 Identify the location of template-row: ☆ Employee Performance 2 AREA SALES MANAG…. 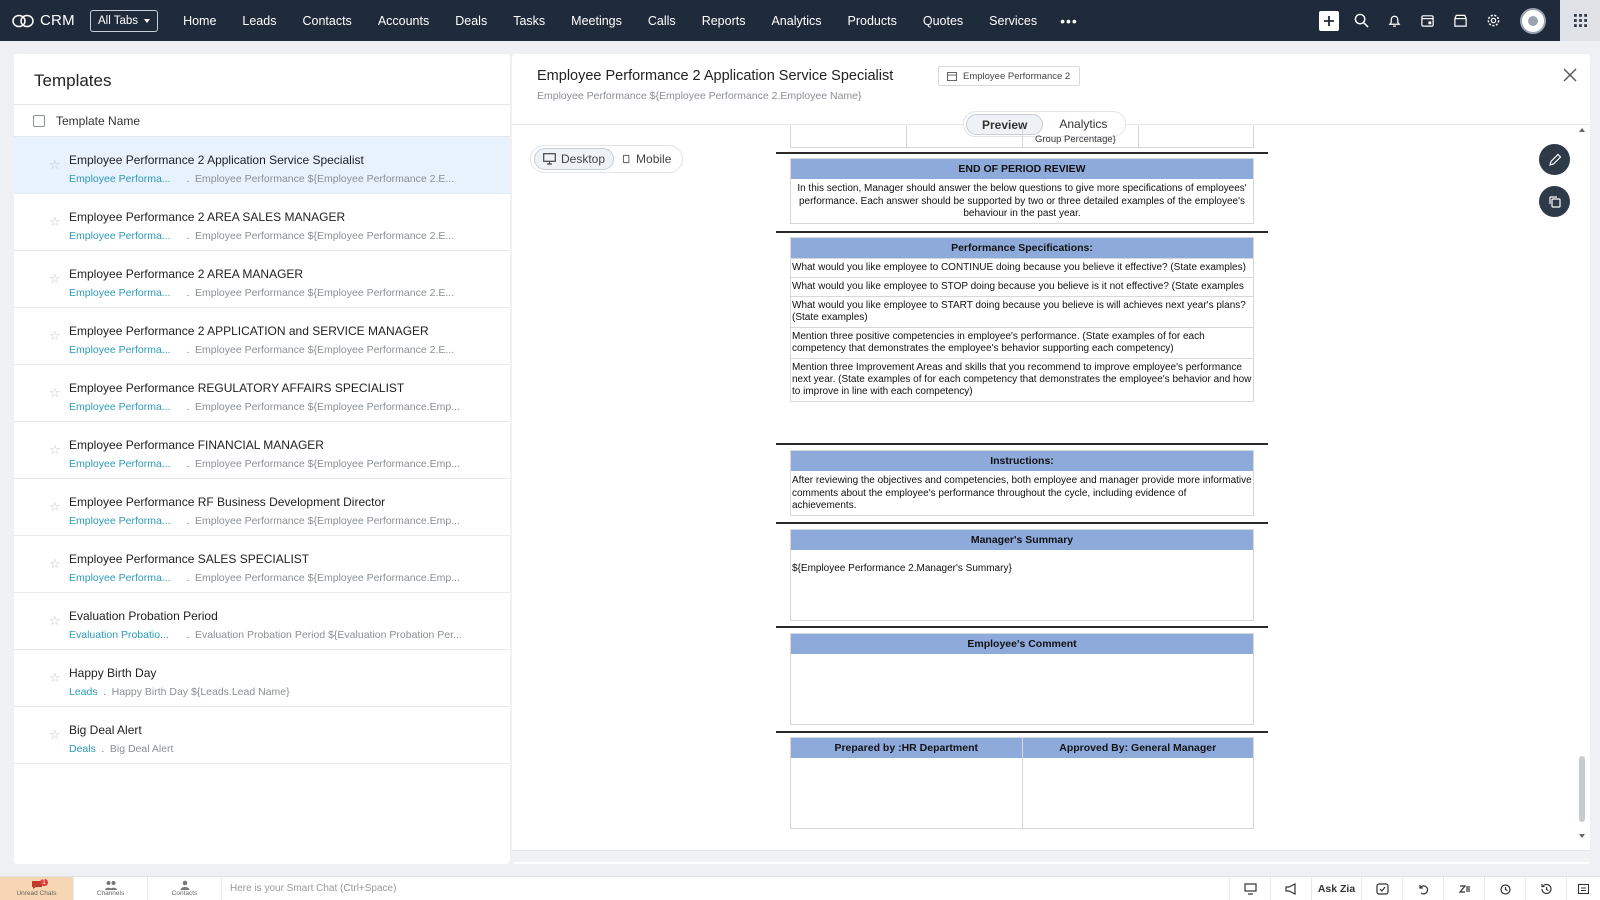
(262, 222).